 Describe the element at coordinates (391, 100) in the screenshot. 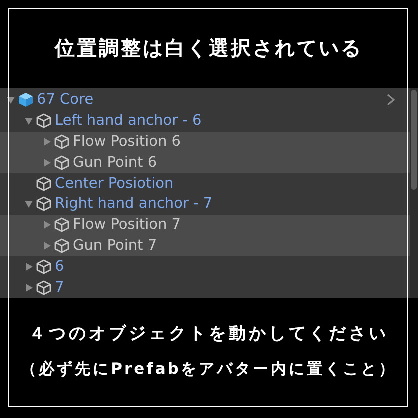

I see `chevron-right-icon` at that location.